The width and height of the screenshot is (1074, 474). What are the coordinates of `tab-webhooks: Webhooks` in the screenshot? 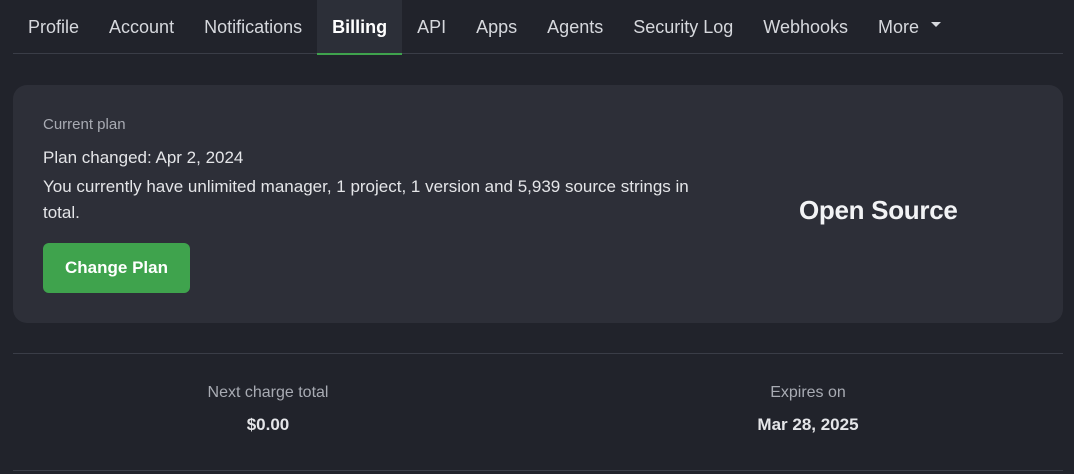 It's located at (805, 27).